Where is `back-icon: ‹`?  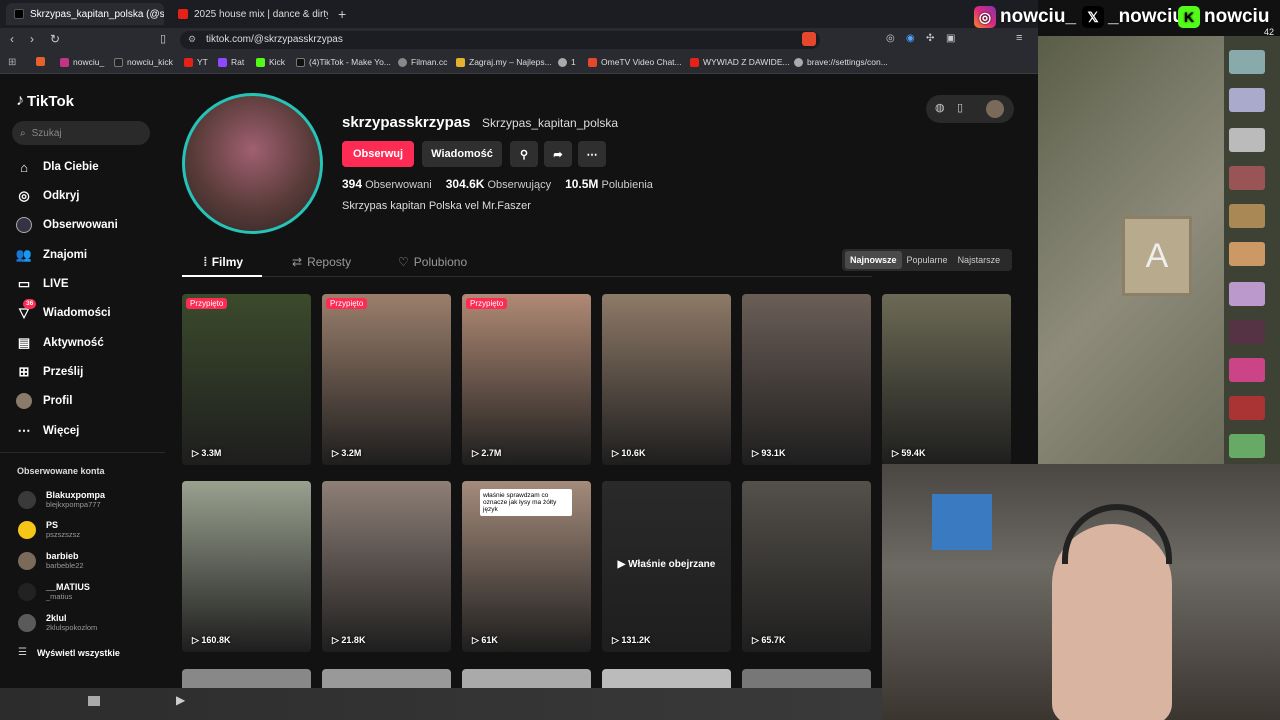
back-icon: ‹ is located at coordinates (12, 39).